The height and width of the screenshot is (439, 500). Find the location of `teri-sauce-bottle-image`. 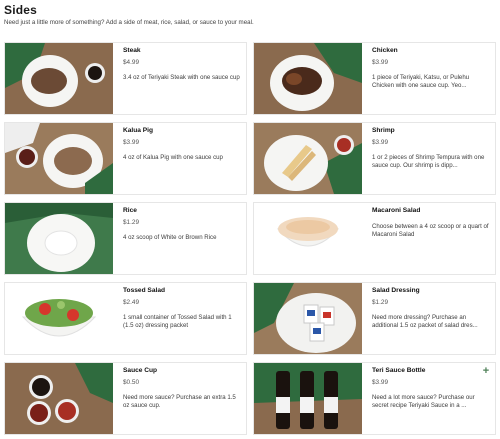

teri-sauce-bottle-image is located at coordinates (308, 398).